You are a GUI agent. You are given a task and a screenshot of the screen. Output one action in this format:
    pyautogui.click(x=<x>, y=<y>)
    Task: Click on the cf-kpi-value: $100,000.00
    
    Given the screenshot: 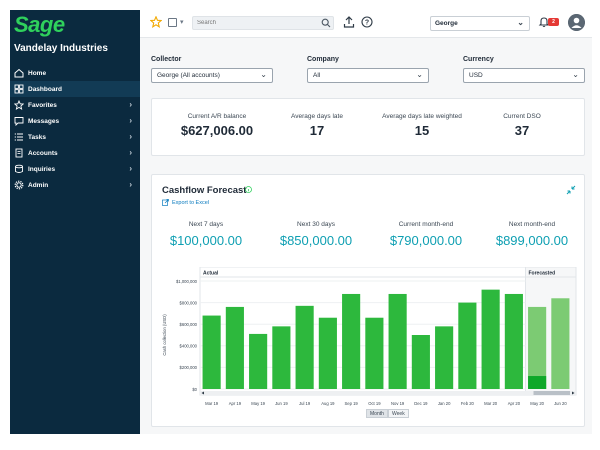 What is the action you would take?
    pyautogui.click(x=206, y=240)
    